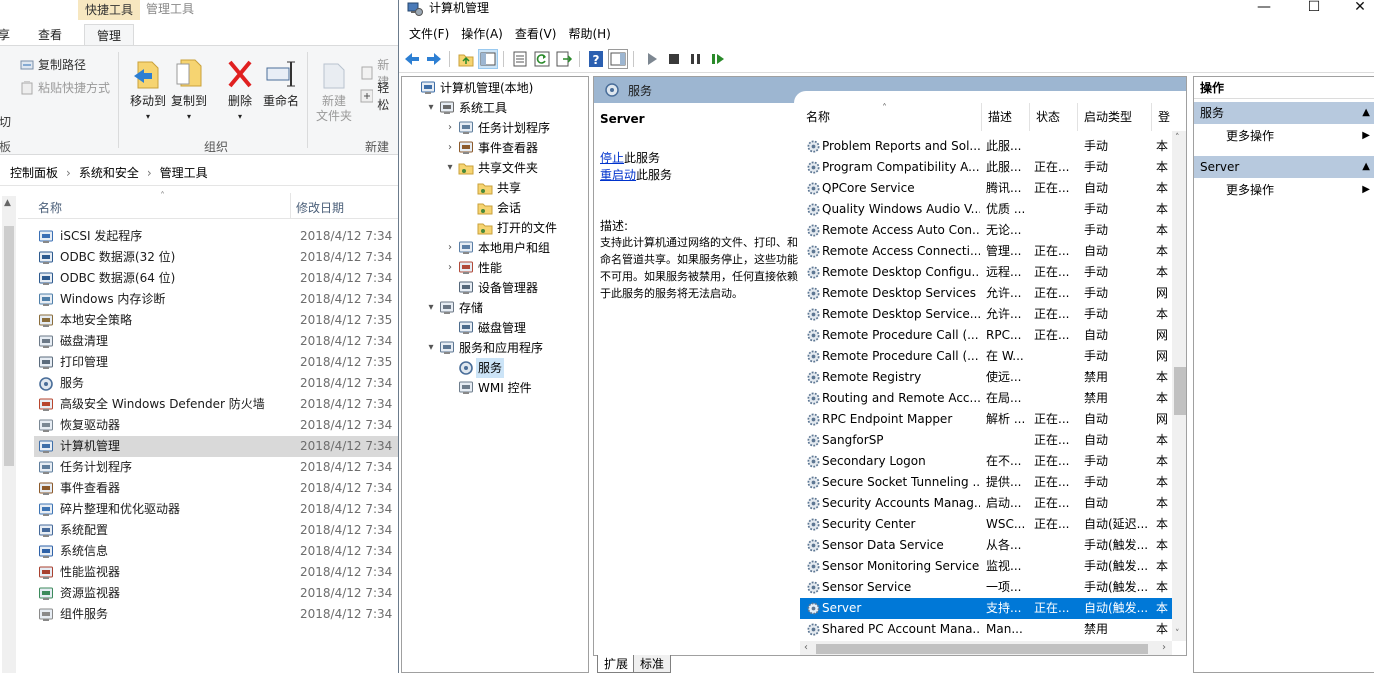  Describe the element at coordinates (50, 35) in the screenshot. I see `tab-view: 查看` at that location.